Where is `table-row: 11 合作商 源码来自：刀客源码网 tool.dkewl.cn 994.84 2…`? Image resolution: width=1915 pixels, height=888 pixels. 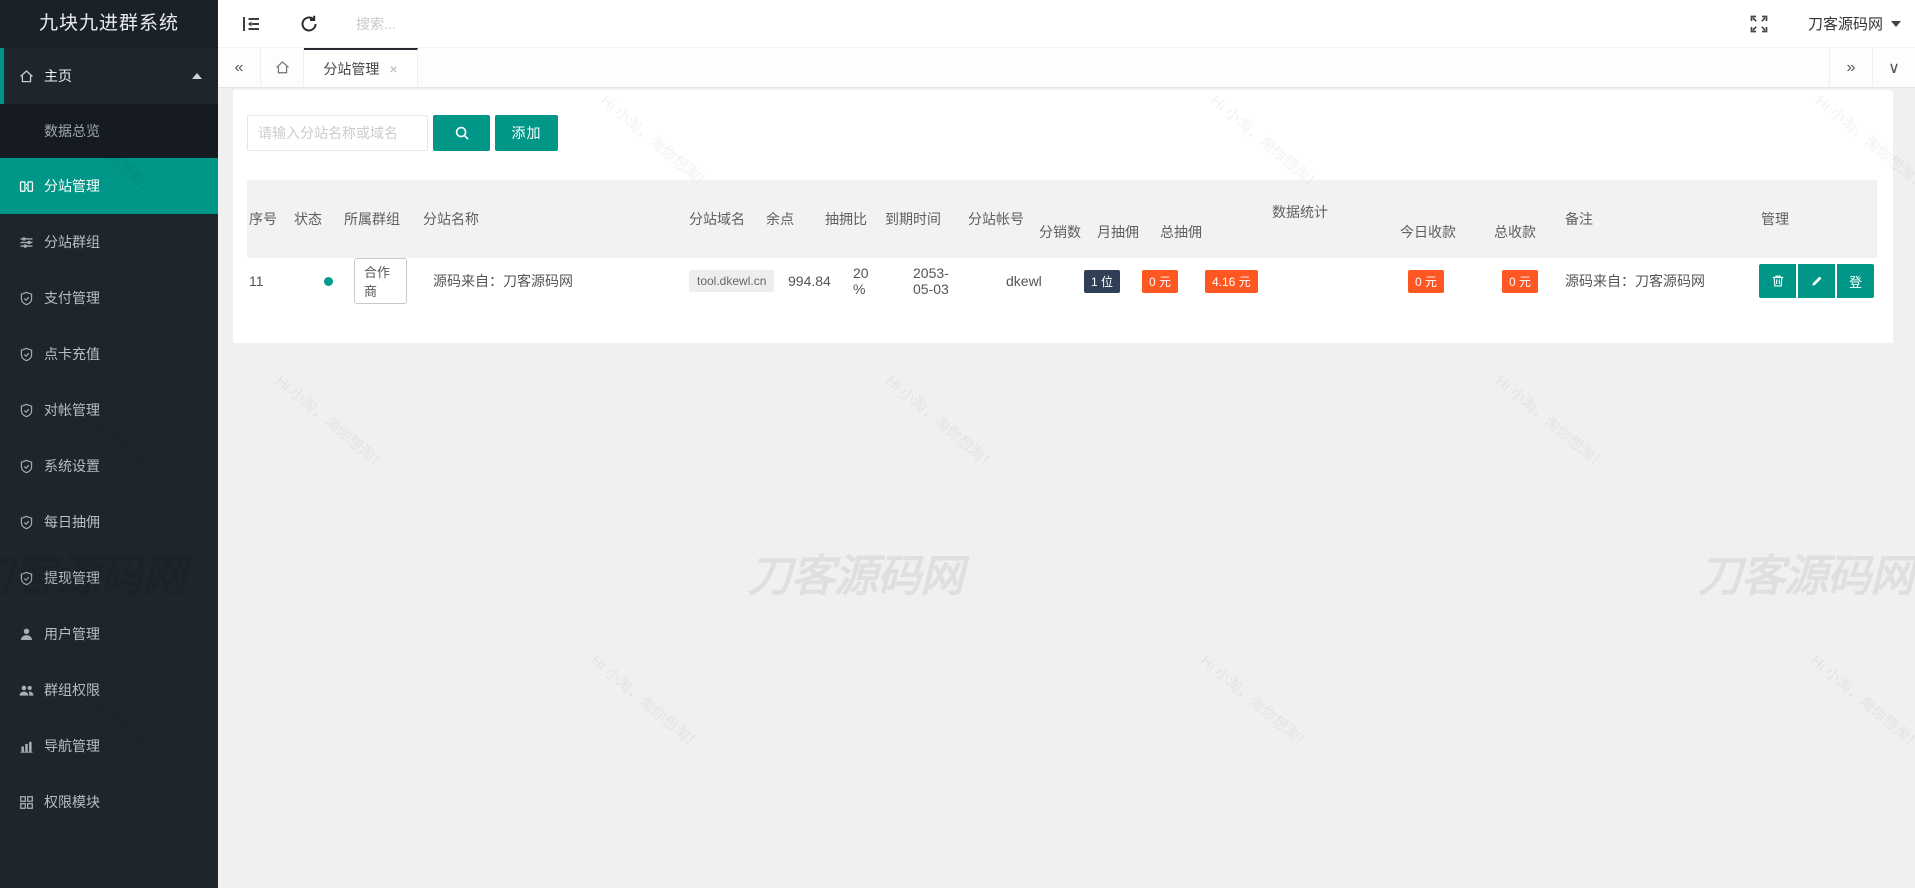 table-row: 11 合作商 源码来自：刀客源码网 tool.dkewl.cn 994.84 2… is located at coordinates (1062, 281).